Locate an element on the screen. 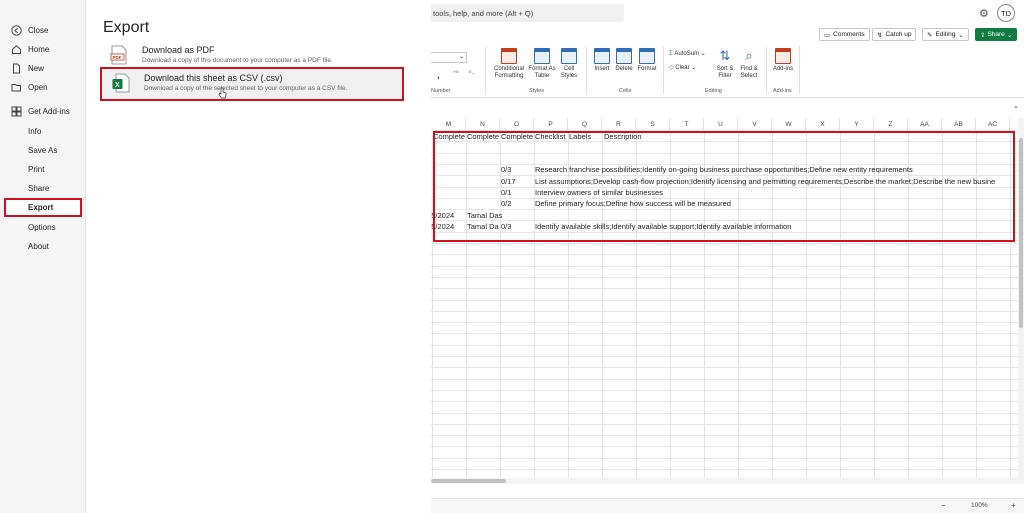  autosum-button: Σ AutoSum ⌄ is located at coordinates (687, 53).